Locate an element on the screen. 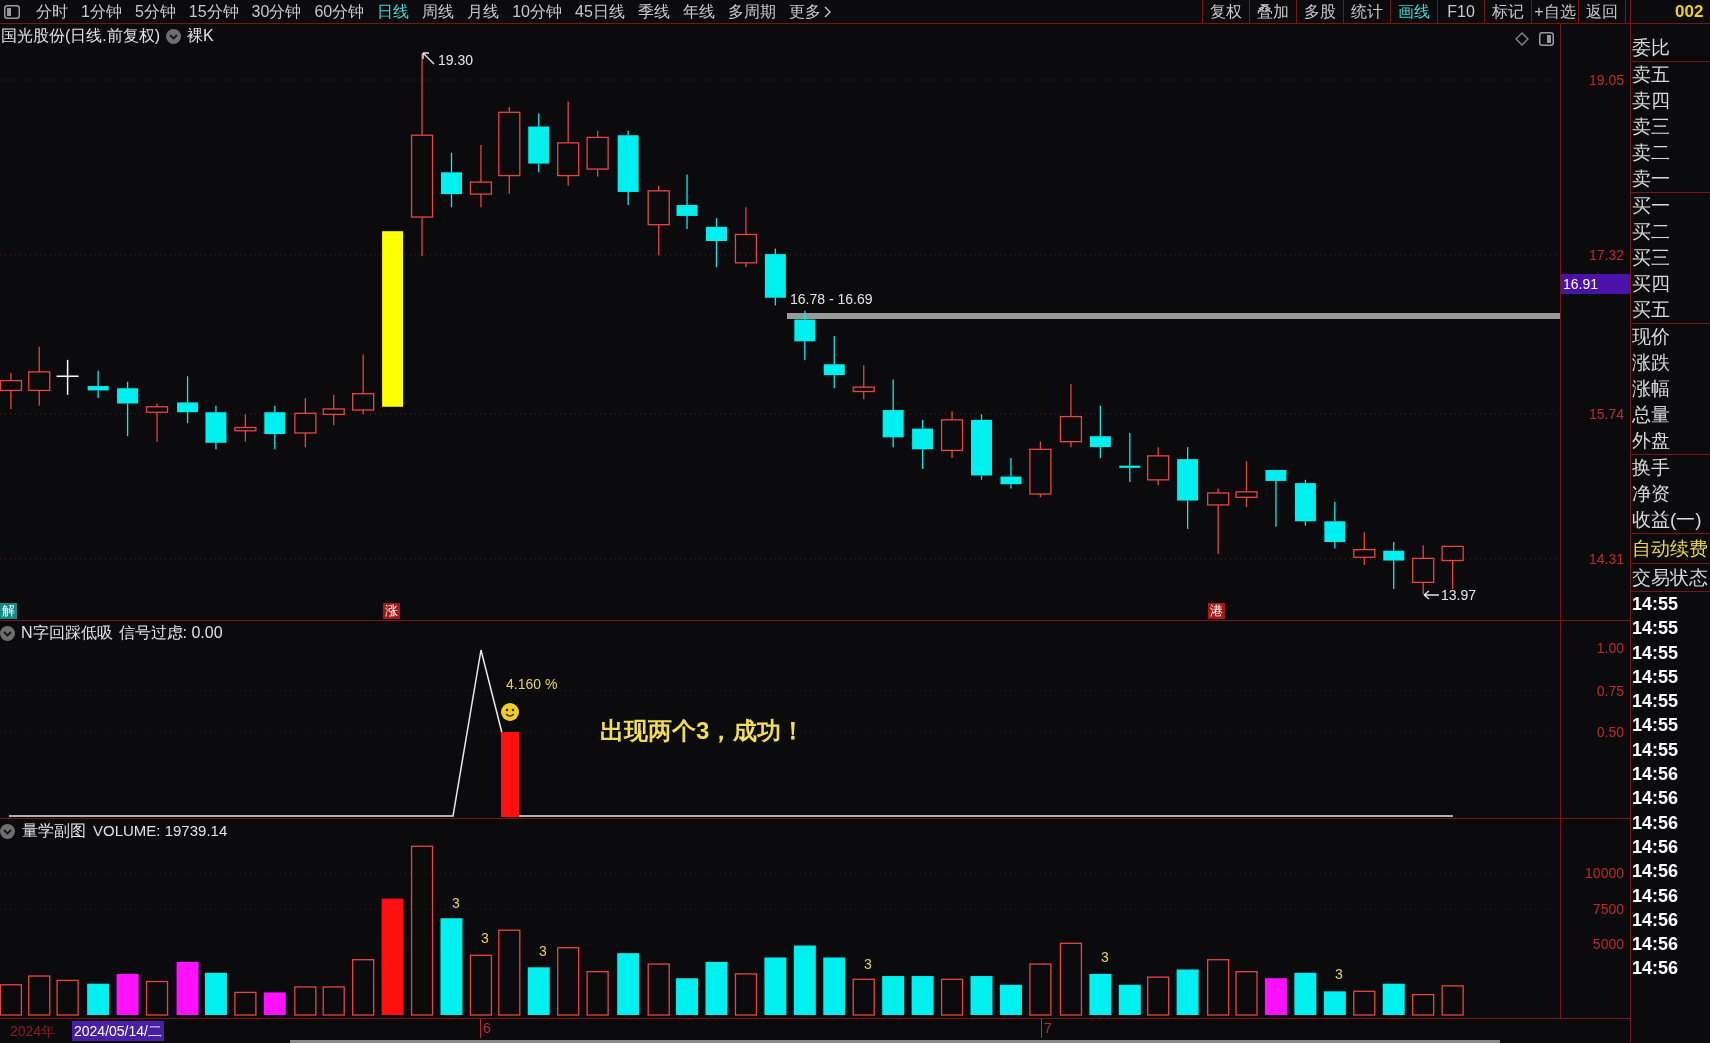 Image resolution: width=1710 pixels, height=1043 pixels. axis-label: 0.50 is located at coordinates (1610, 732).